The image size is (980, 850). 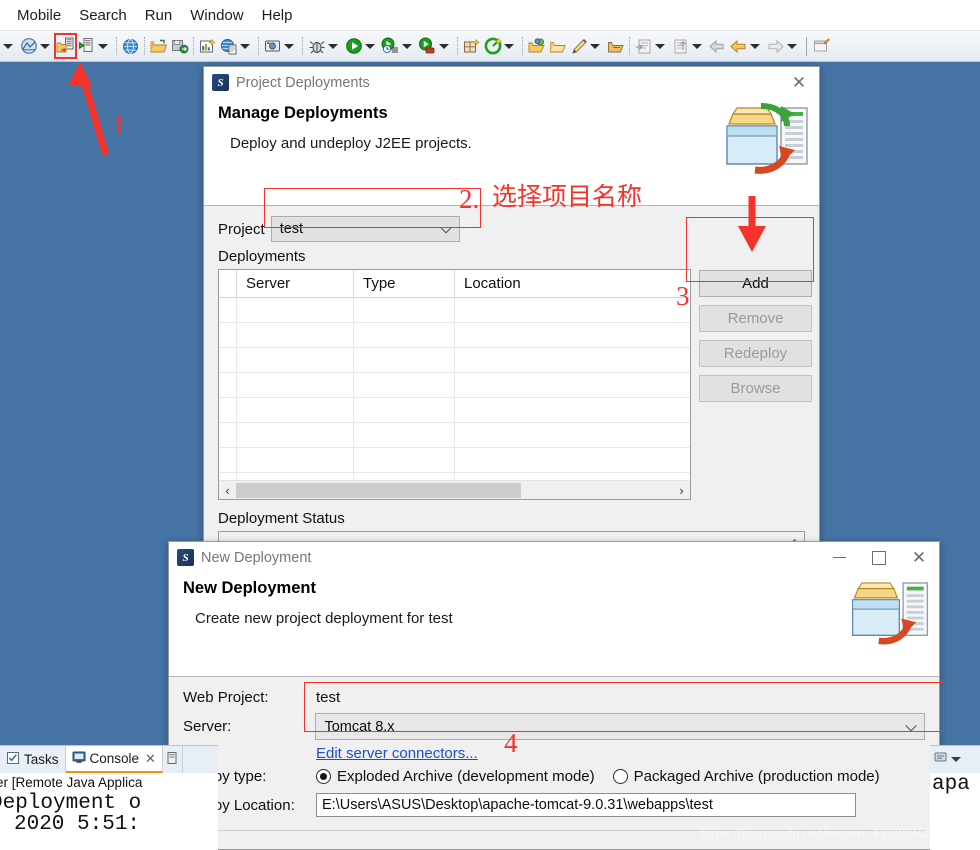 What do you see at coordinates (33, 759) in the screenshot?
I see `tab-tasks: Tasks` at bounding box center [33, 759].